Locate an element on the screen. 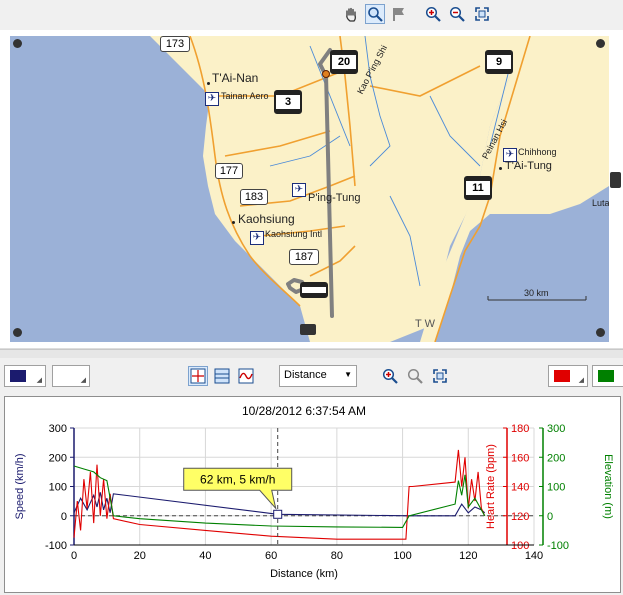 The height and width of the screenshot is (595, 623). pan-tool-button is located at coordinates (351, 14).